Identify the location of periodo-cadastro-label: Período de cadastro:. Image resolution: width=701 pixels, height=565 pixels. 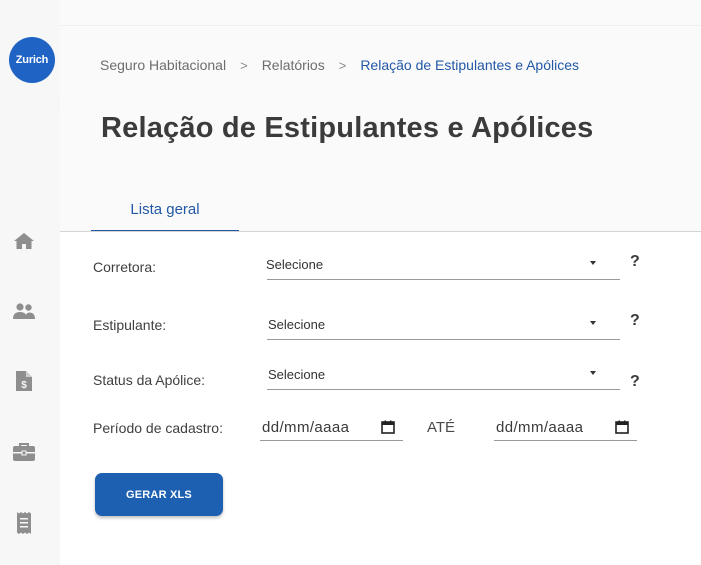
(158, 428).